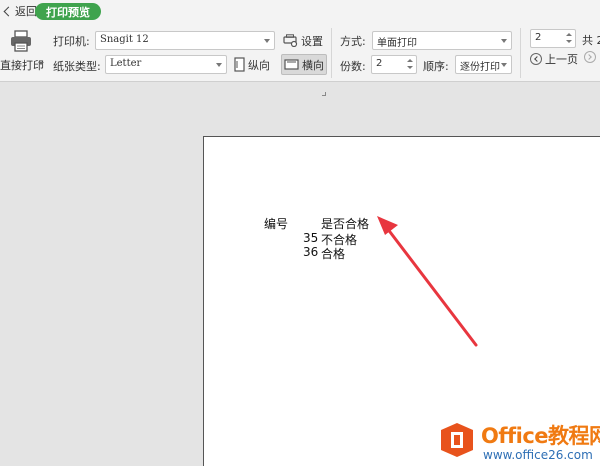 Image resolution: width=600 pixels, height=466 pixels. I want to click on landscape-button: 横向, so click(304, 64).